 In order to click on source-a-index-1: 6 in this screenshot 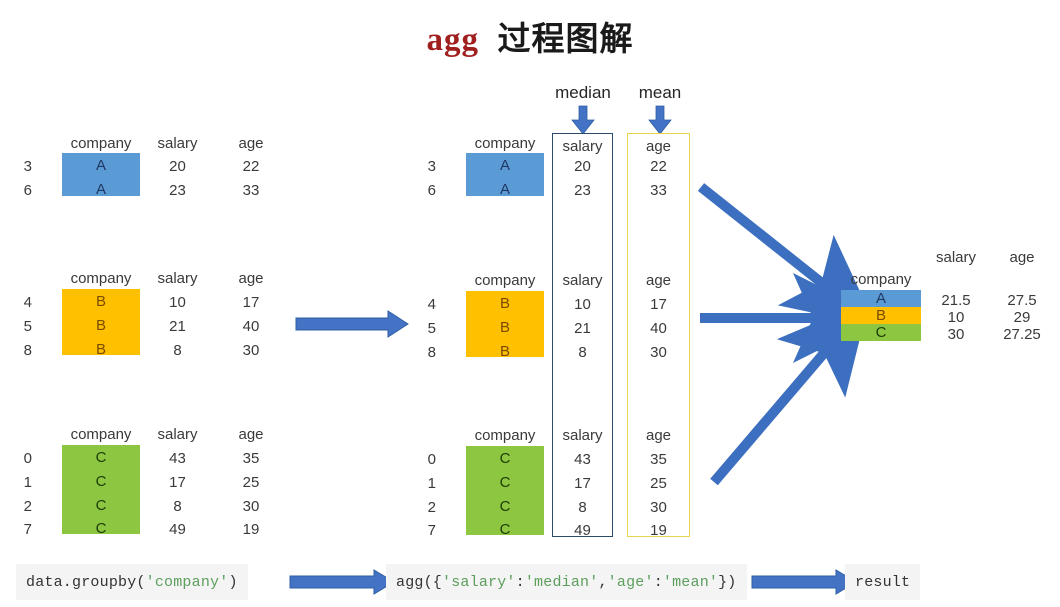, I will do `click(27, 190)`.